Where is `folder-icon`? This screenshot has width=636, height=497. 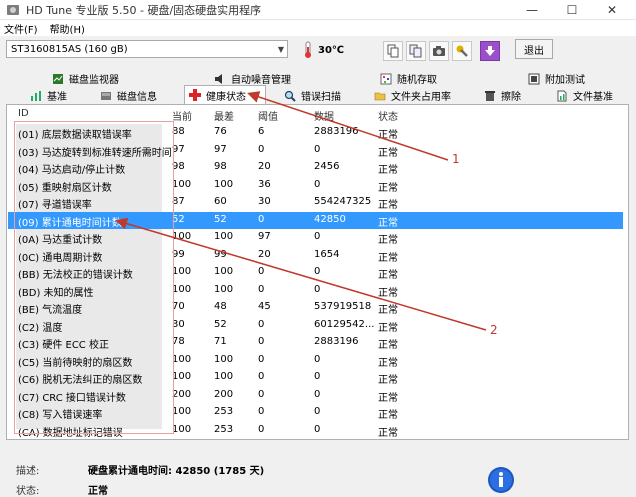
folder-icon is located at coordinates (380, 96).